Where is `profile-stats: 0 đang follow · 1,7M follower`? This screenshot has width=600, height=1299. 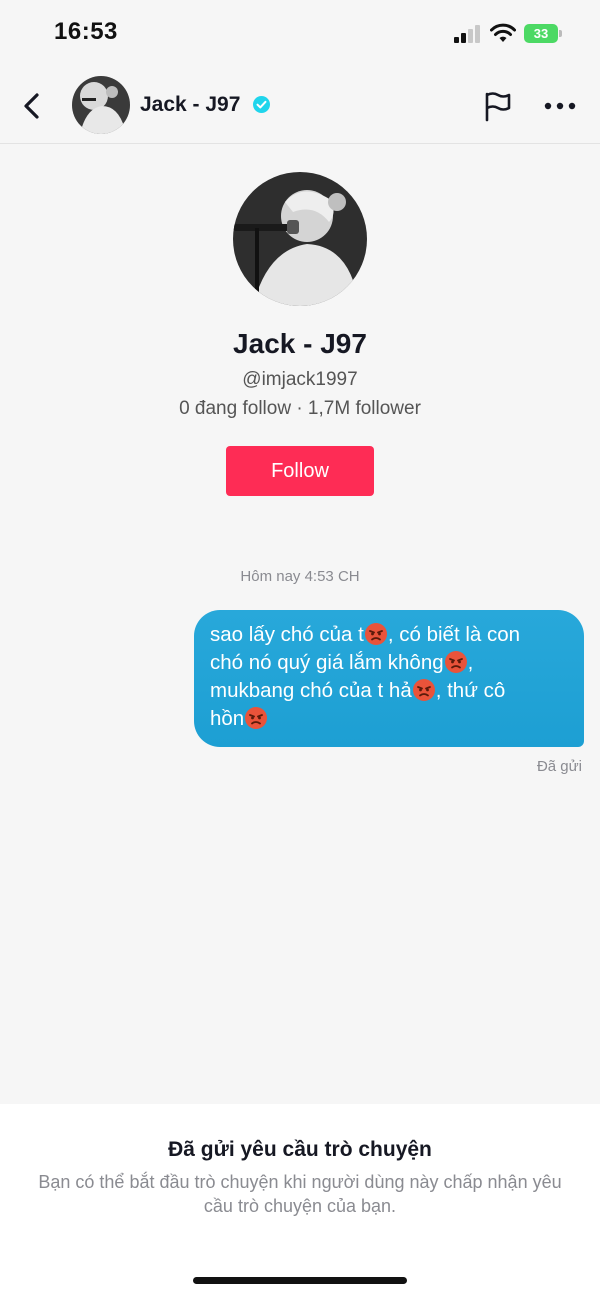 profile-stats: 0 đang follow · 1,7M follower is located at coordinates (300, 408).